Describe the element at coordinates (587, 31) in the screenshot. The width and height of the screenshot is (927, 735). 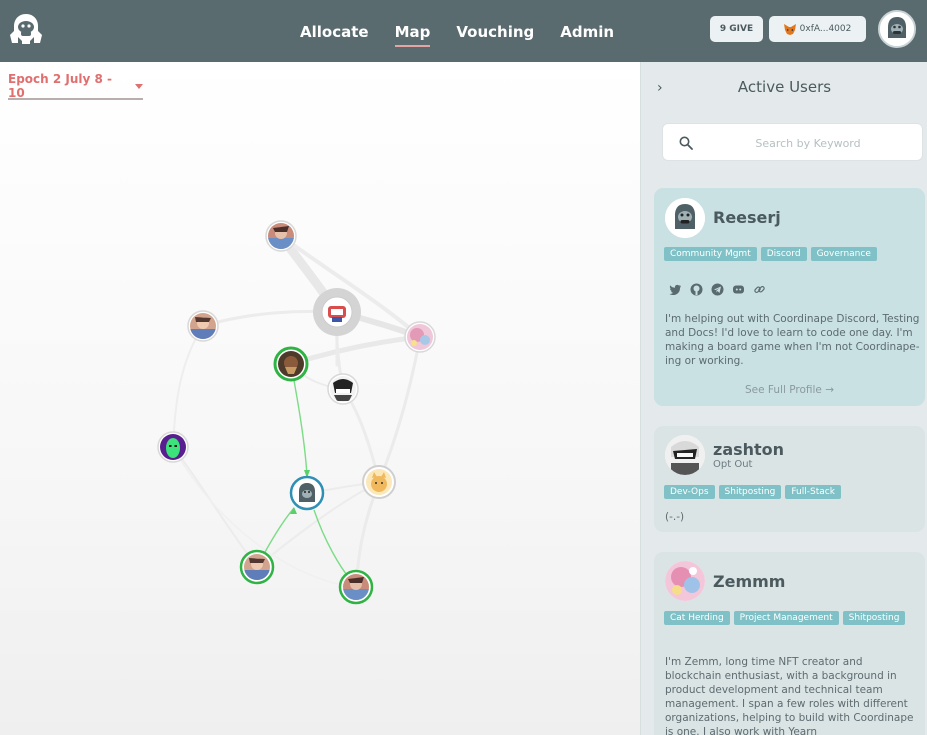
I see `nav-admin: Admin` at that location.